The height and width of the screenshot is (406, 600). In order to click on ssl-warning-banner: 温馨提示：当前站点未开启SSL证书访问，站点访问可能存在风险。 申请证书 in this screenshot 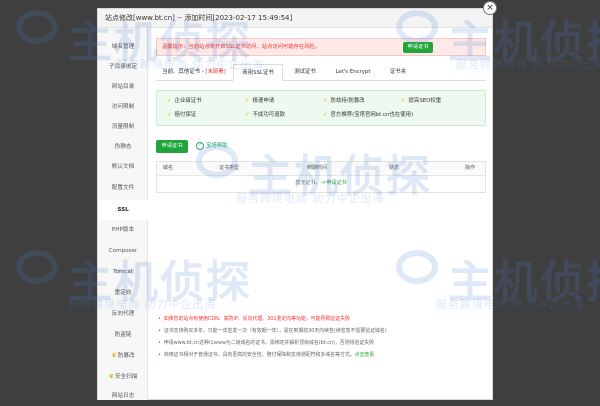, I will do `click(321, 47)`.